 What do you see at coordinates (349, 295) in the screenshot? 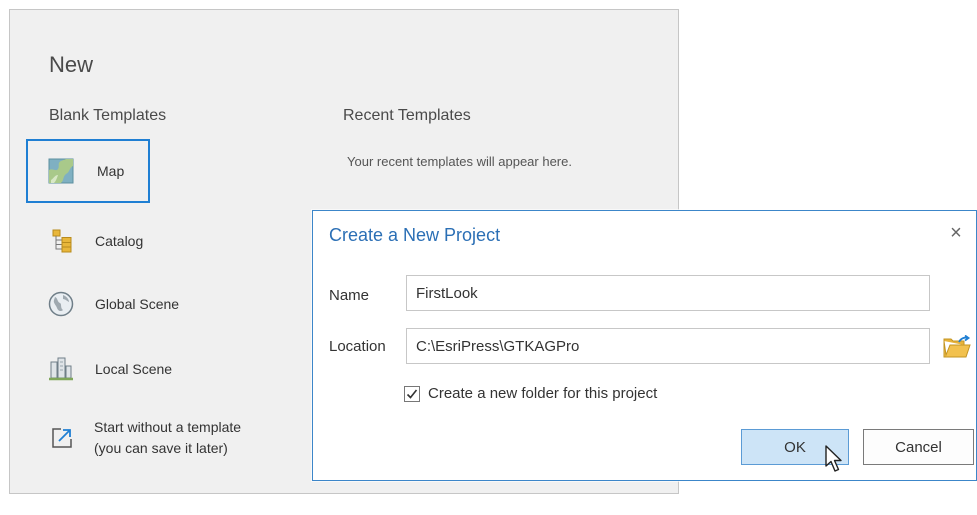
I see `name-label: Name` at bounding box center [349, 295].